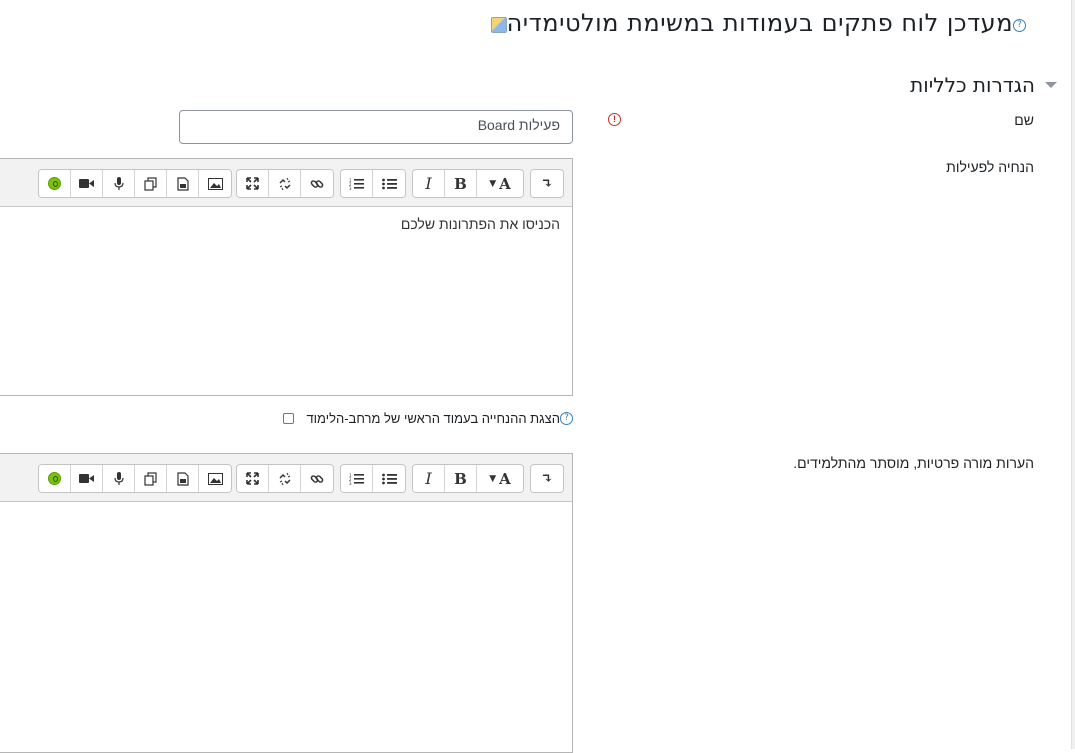 Image resolution: width=1075 pixels, height=753 pixels. I want to click on section-general-toggle: הגדרות כלליות, so click(983, 85).